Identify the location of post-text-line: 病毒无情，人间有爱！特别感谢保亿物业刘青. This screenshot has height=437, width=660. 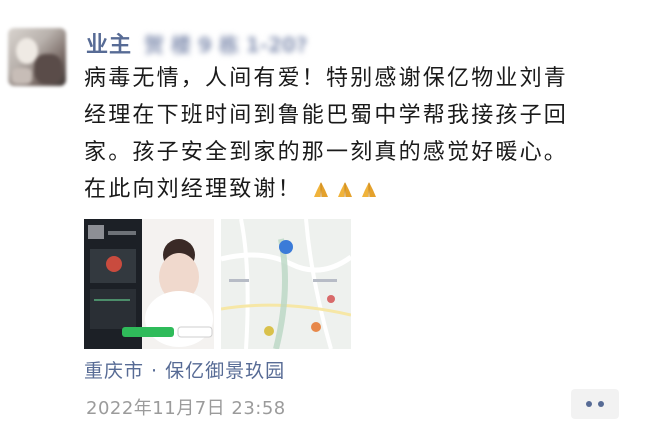
(326, 78).